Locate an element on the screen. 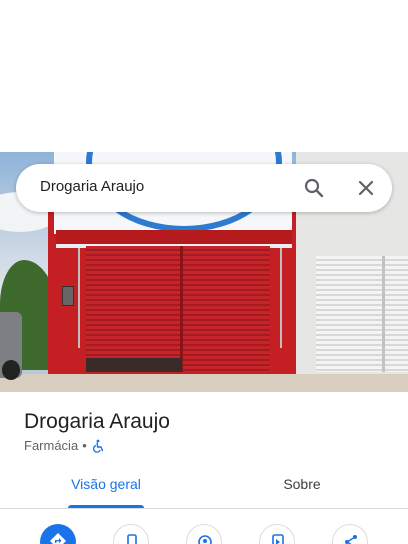  tab-about: Sobre is located at coordinates (302, 484).